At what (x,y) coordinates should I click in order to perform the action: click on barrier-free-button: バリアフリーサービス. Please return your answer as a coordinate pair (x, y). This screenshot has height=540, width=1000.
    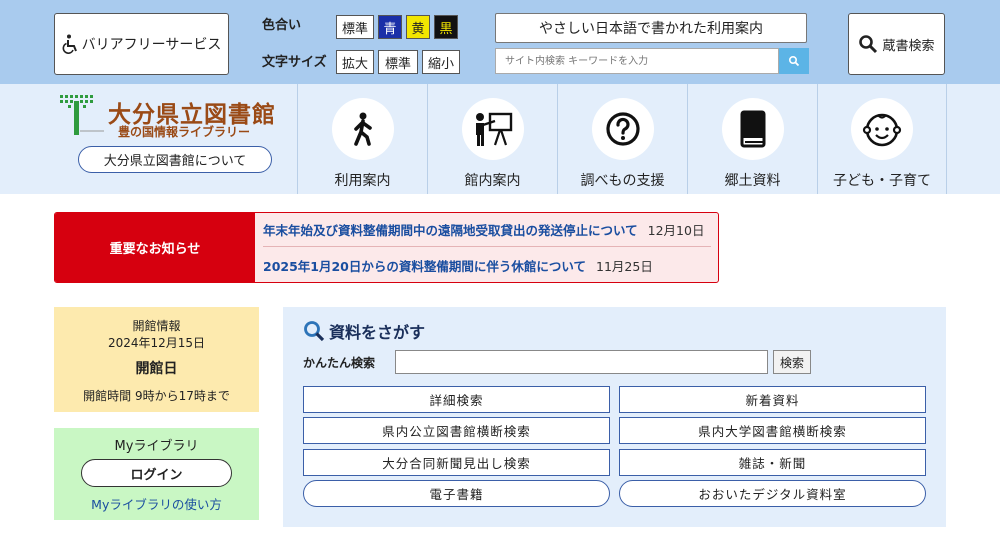
    Looking at the image, I should click on (141, 44).